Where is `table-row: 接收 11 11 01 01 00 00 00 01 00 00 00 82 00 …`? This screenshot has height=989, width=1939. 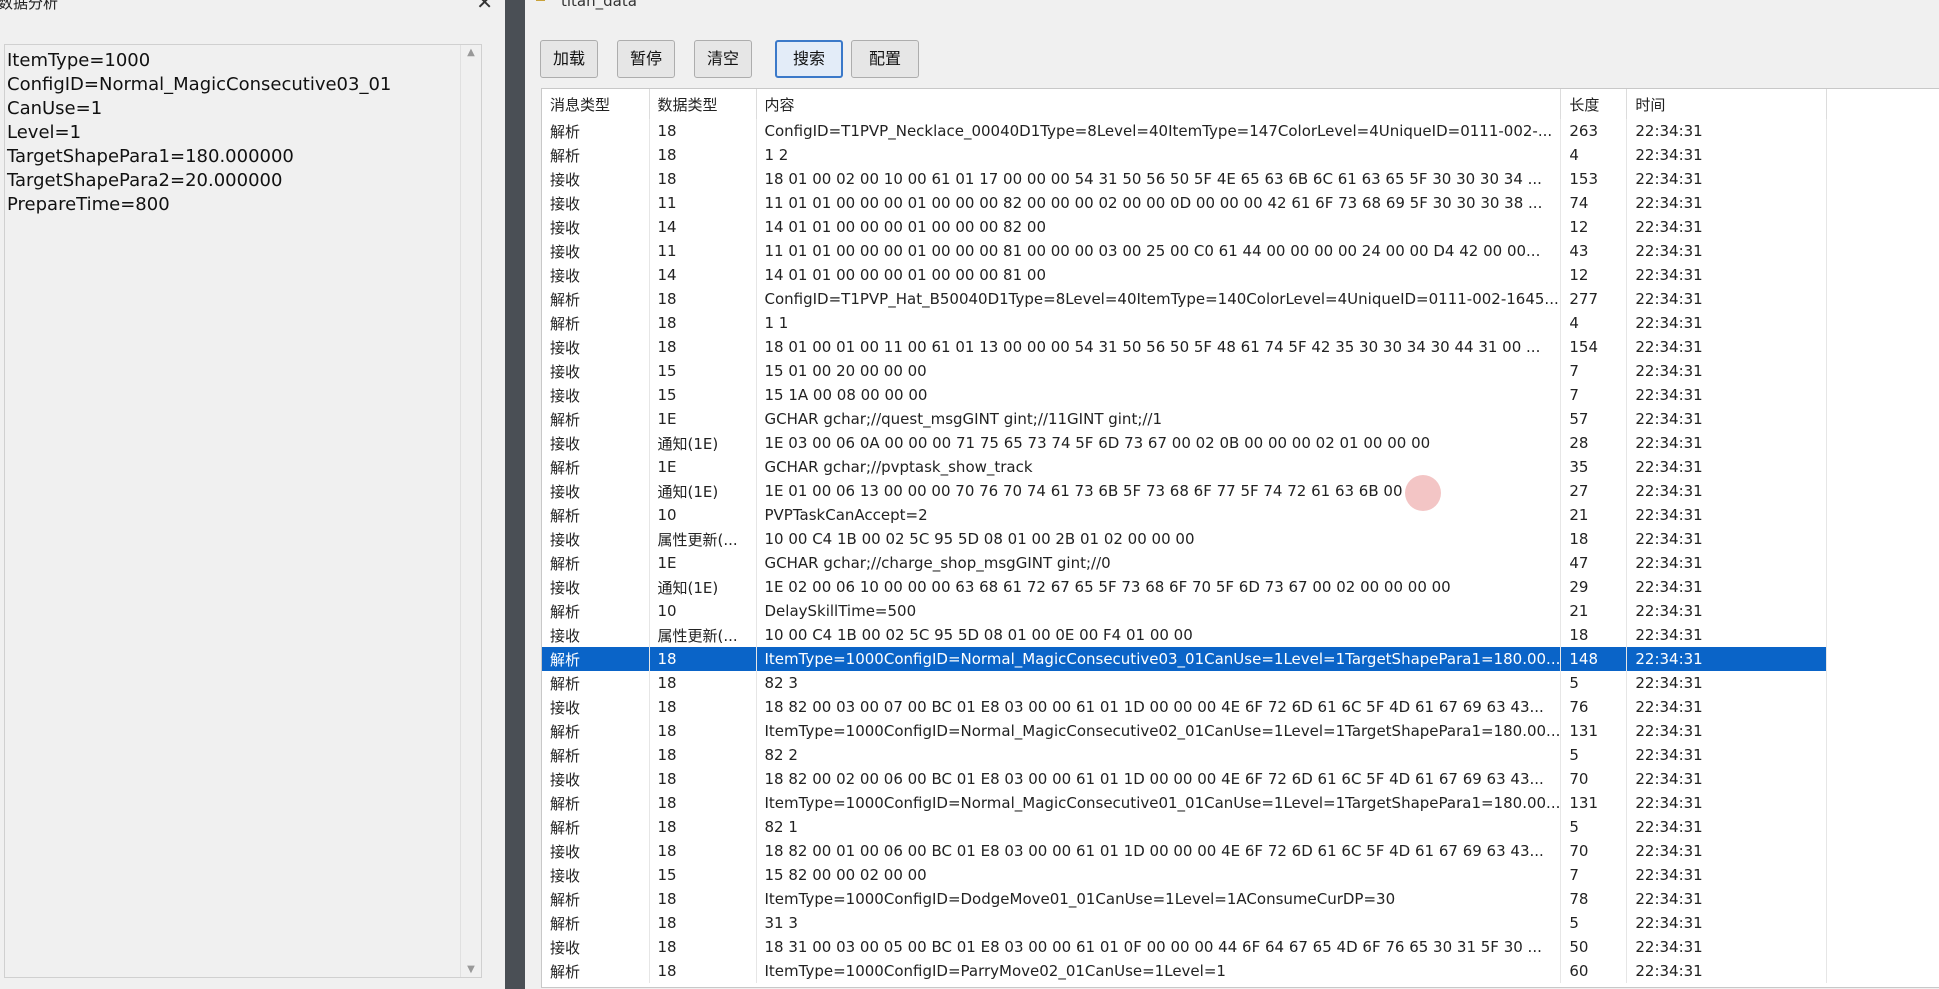
table-row: 接收 11 11 01 01 00 00 00 01 00 00 00 82 00 … is located at coordinates (1185, 203).